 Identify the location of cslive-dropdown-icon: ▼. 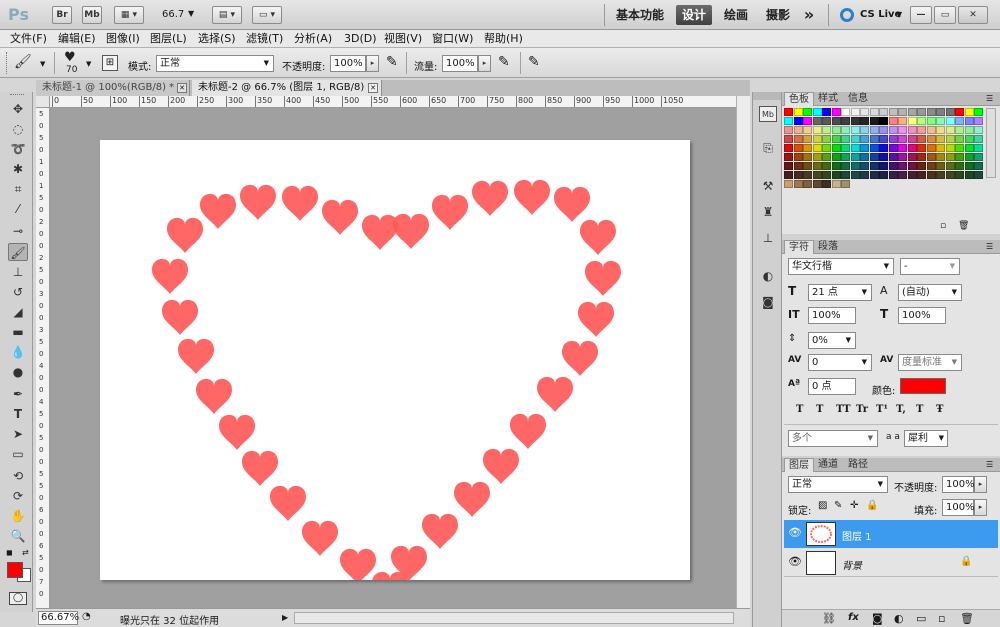
(899, 14).